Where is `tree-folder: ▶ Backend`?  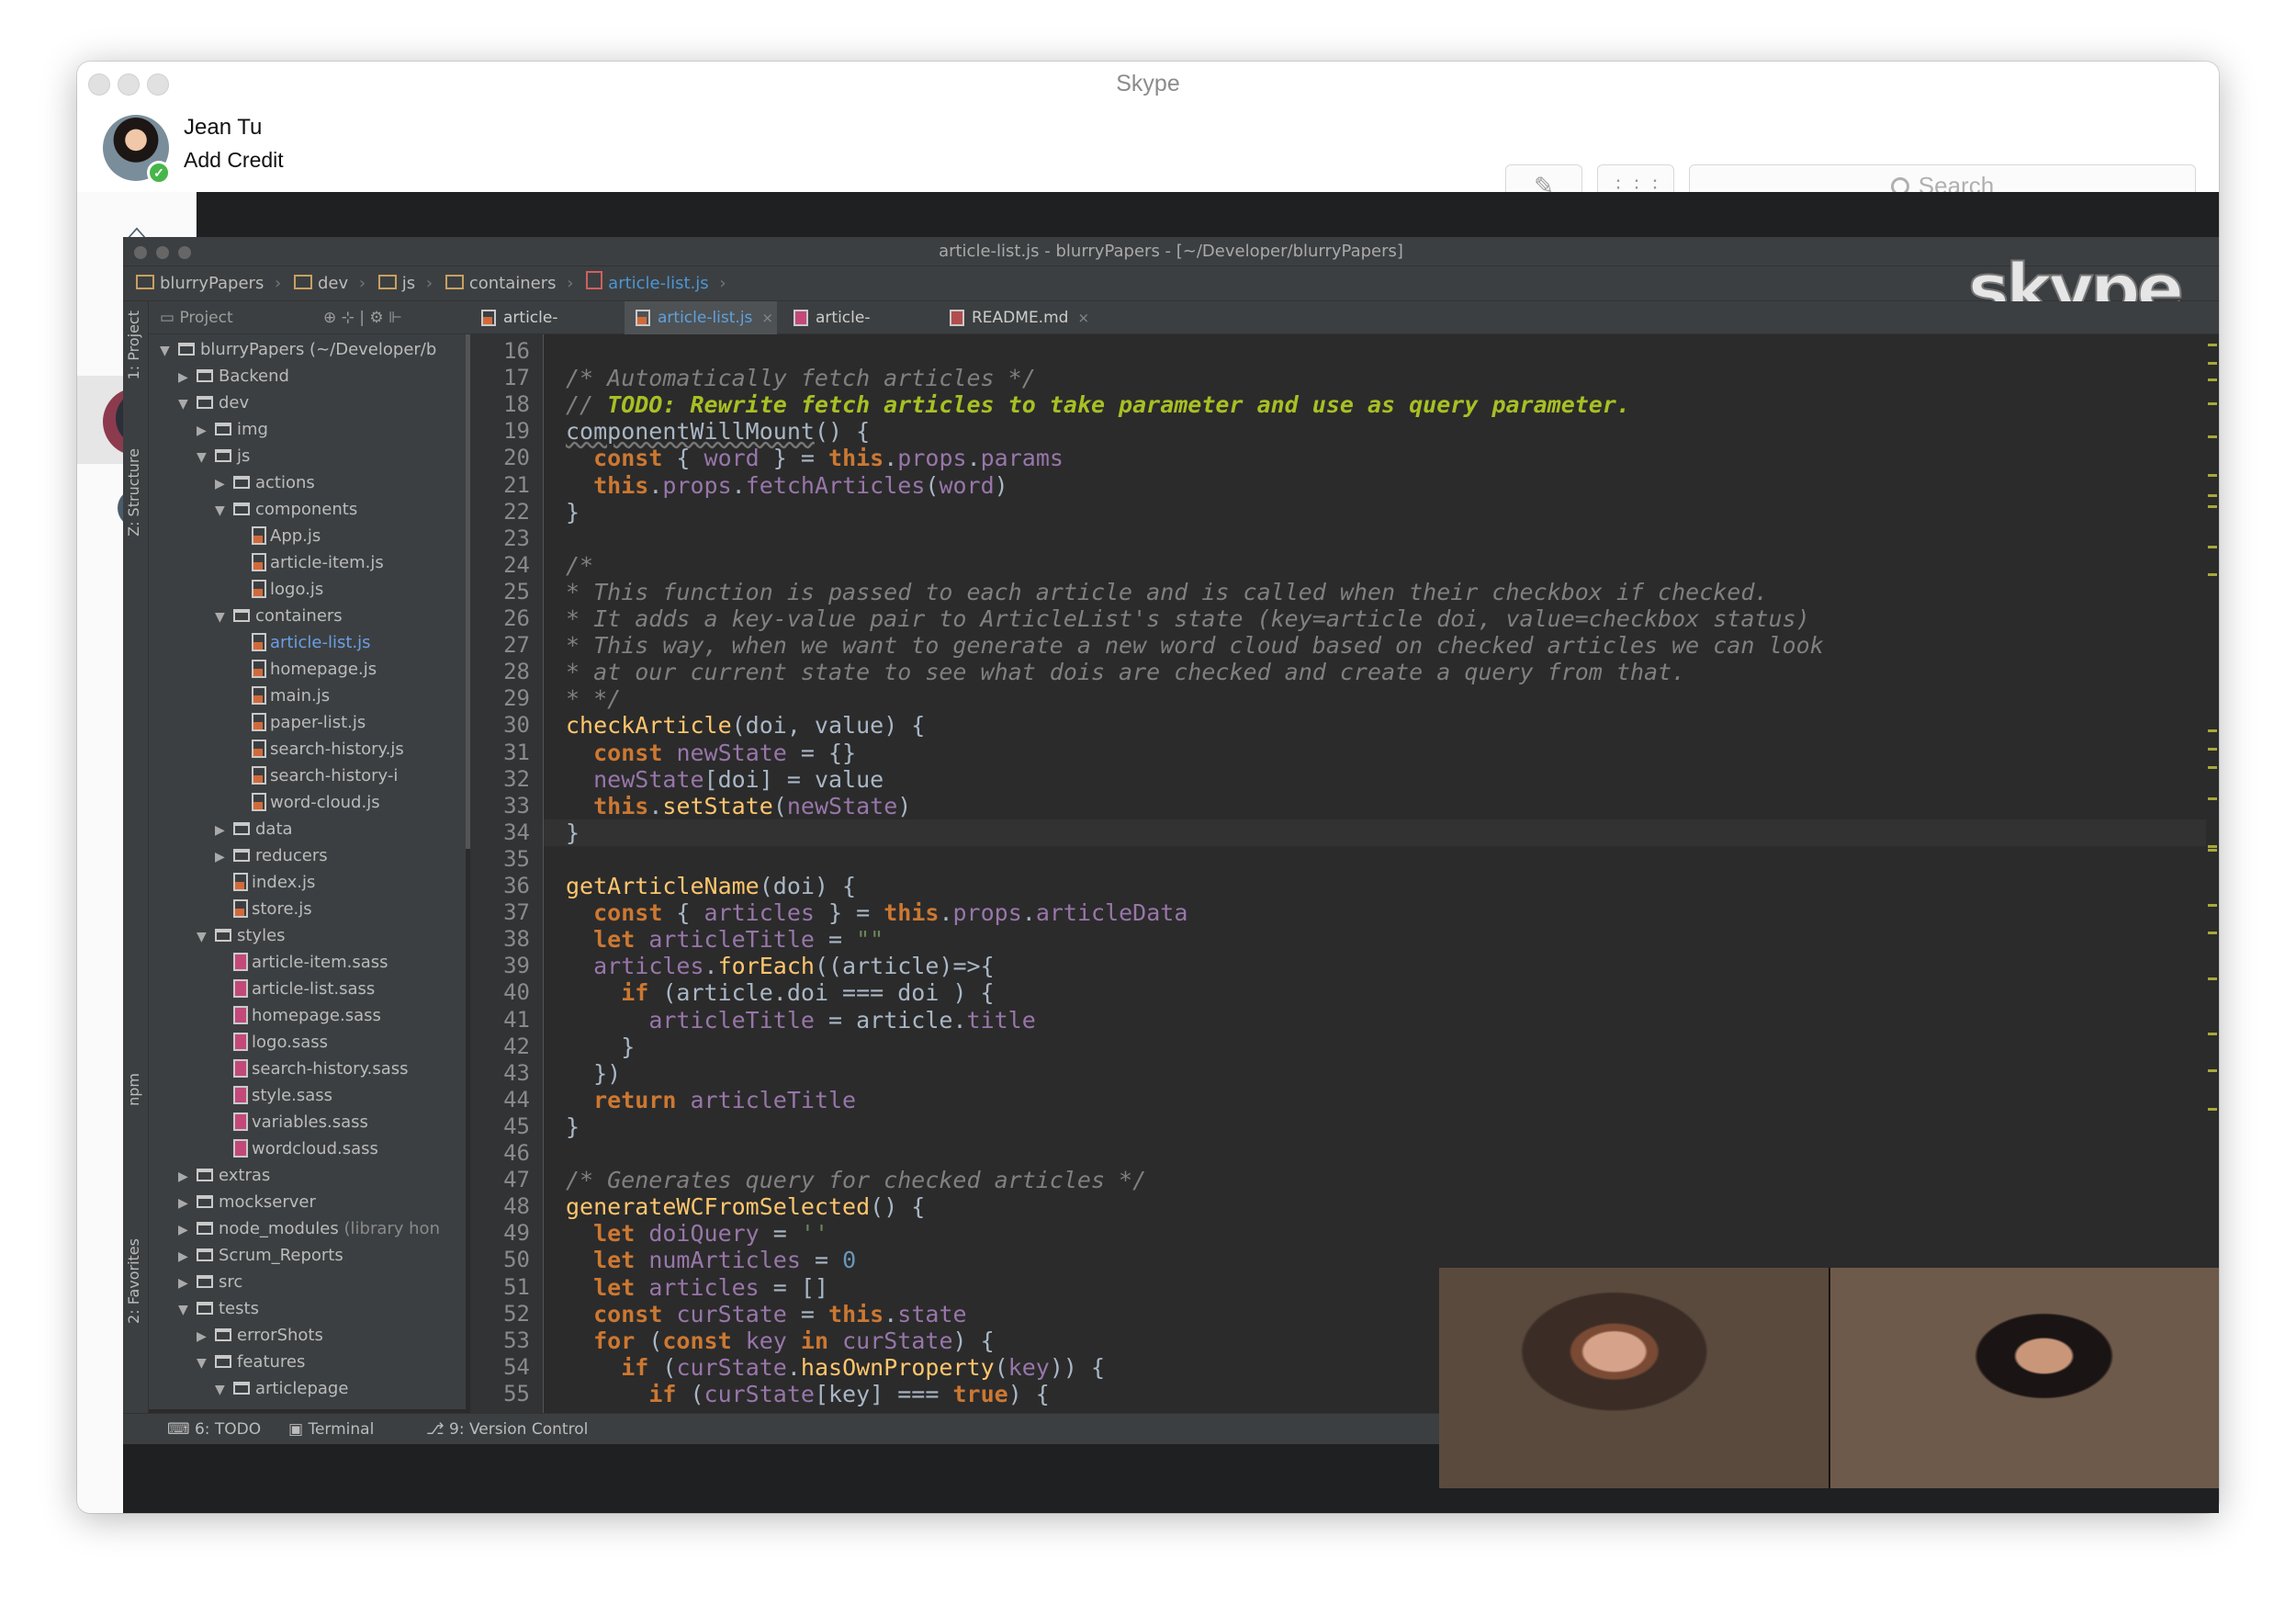
tree-folder: ▶ Backend is located at coordinates (233, 376).